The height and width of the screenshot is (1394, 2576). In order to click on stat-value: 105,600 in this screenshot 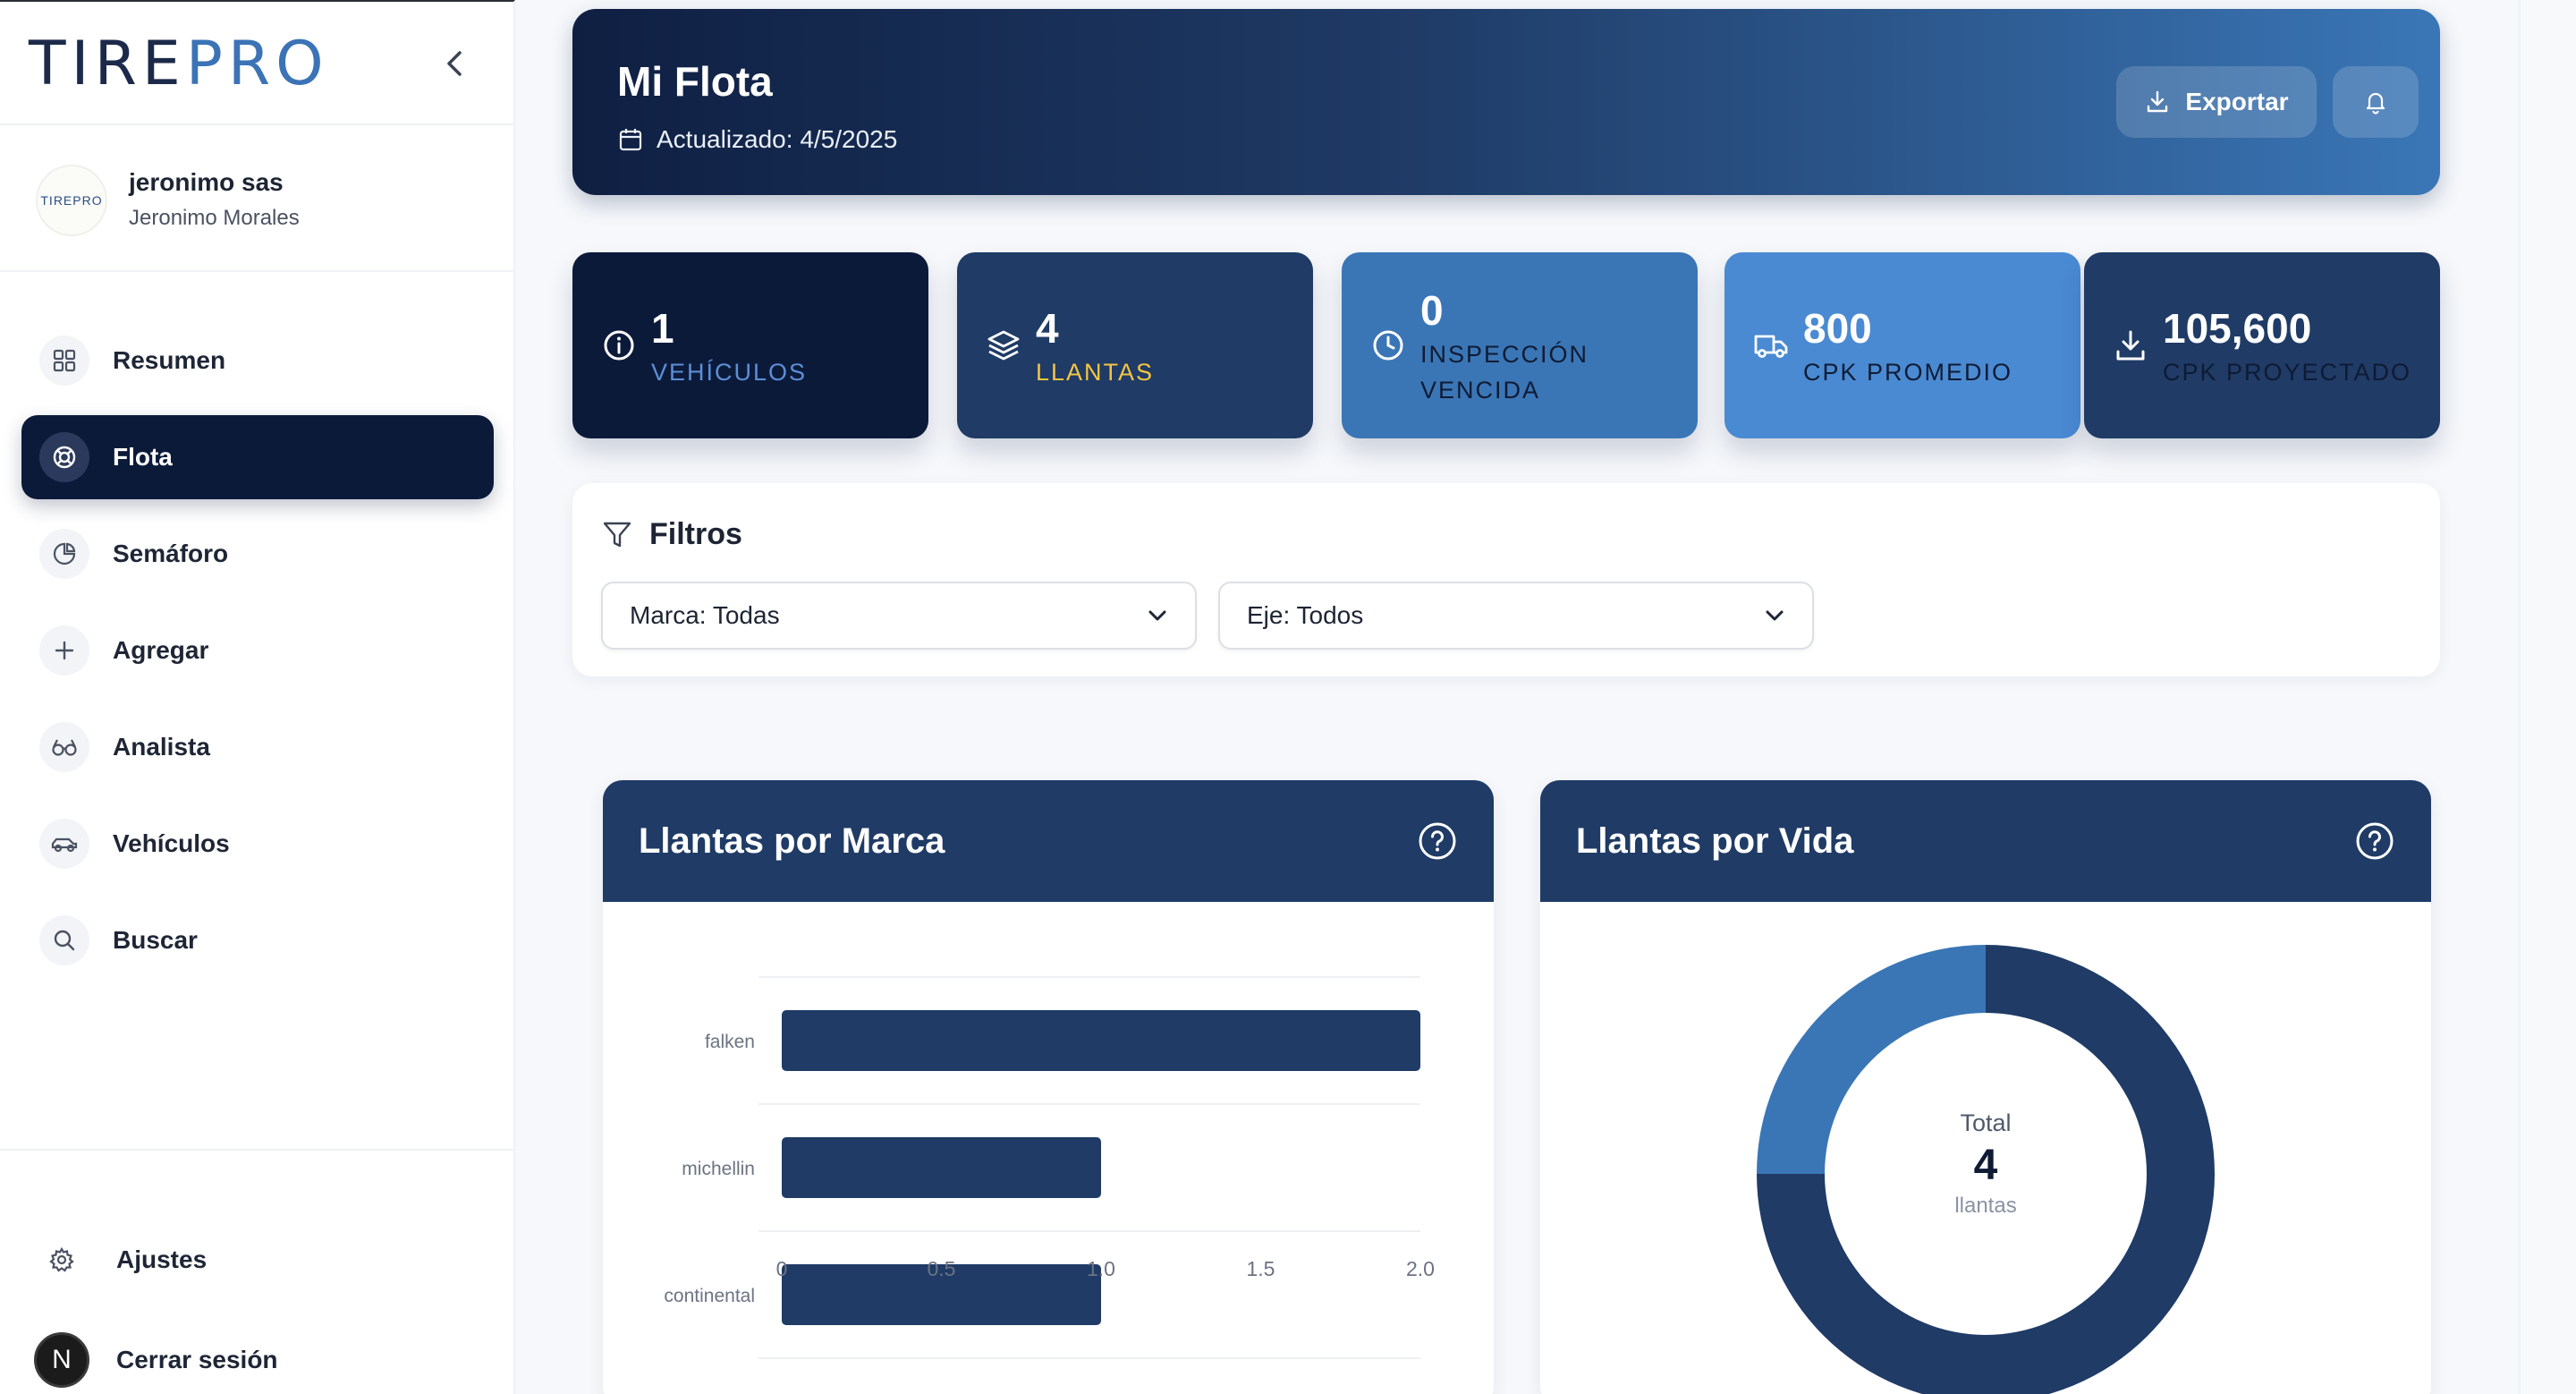, I will do `click(2237, 329)`.